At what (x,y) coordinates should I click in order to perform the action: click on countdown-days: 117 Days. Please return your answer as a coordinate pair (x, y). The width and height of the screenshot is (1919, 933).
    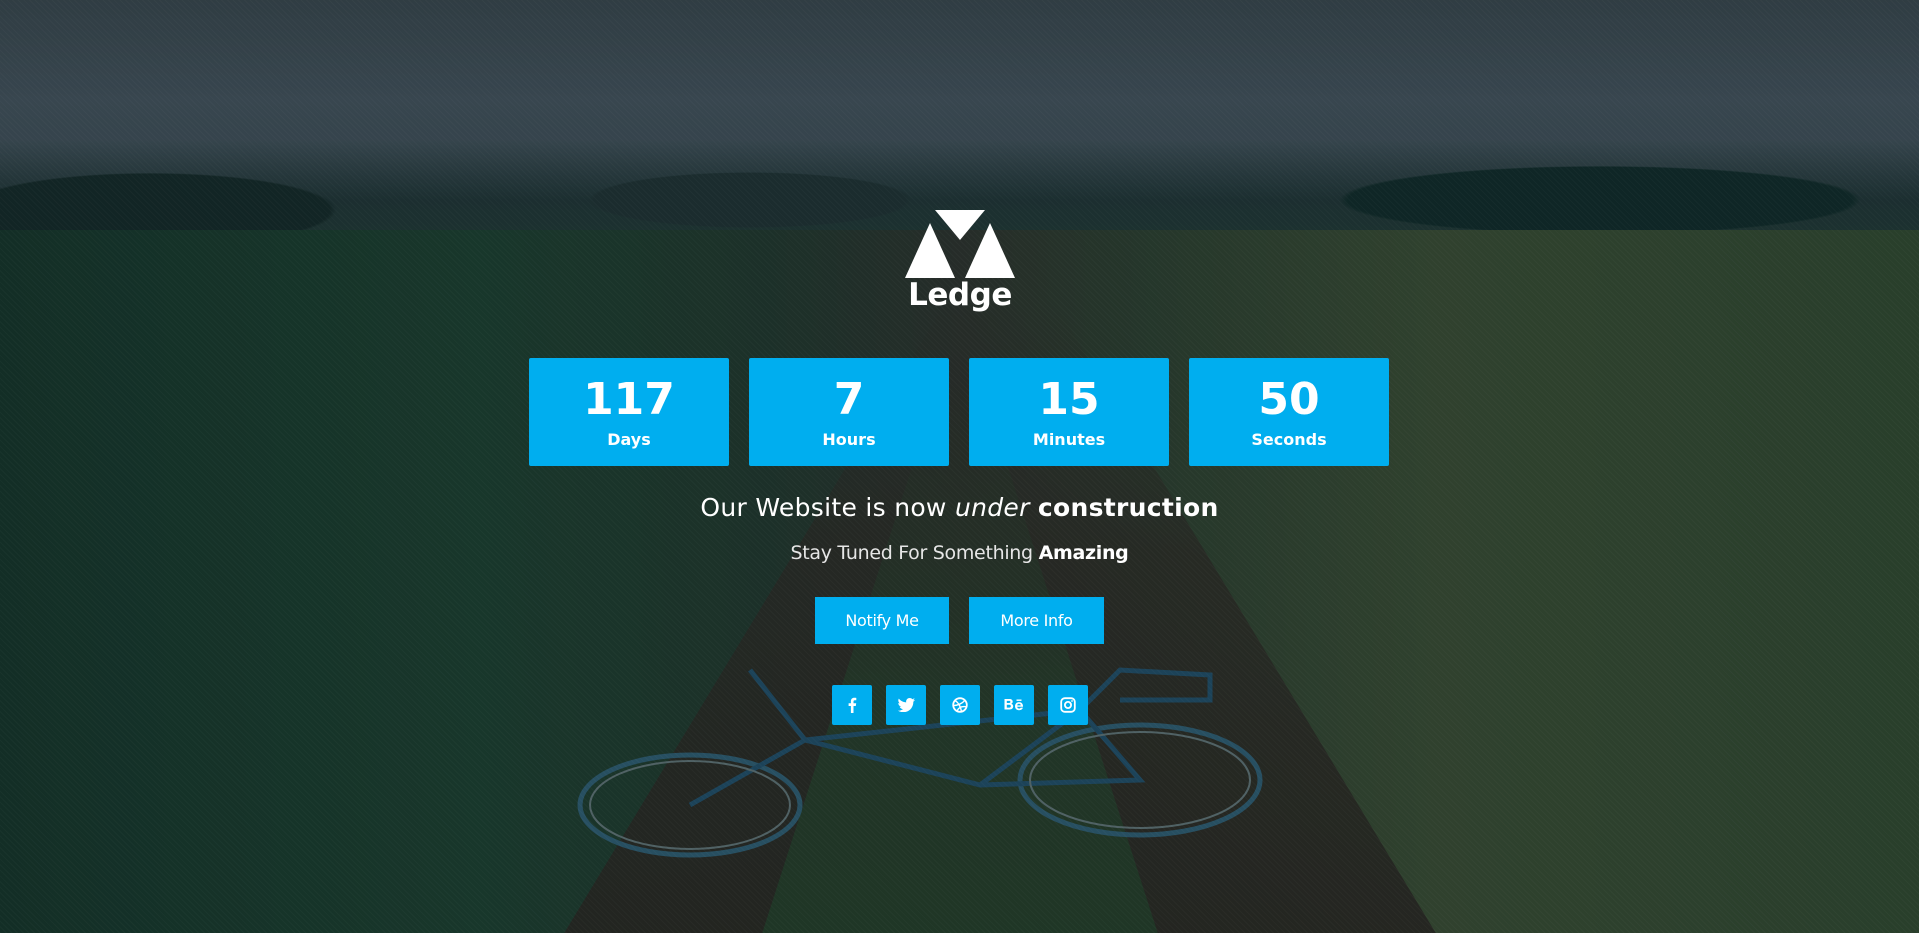
    Looking at the image, I should click on (629, 412).